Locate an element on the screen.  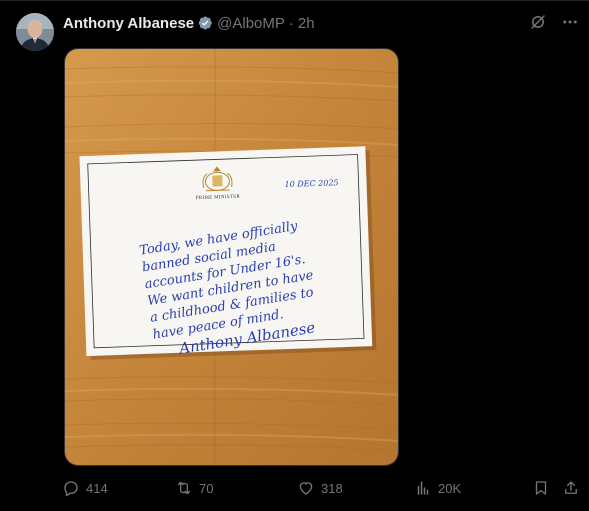
post-header: Anthony Albanese @AlboMP · 2h is located at coordinates (189, 23).